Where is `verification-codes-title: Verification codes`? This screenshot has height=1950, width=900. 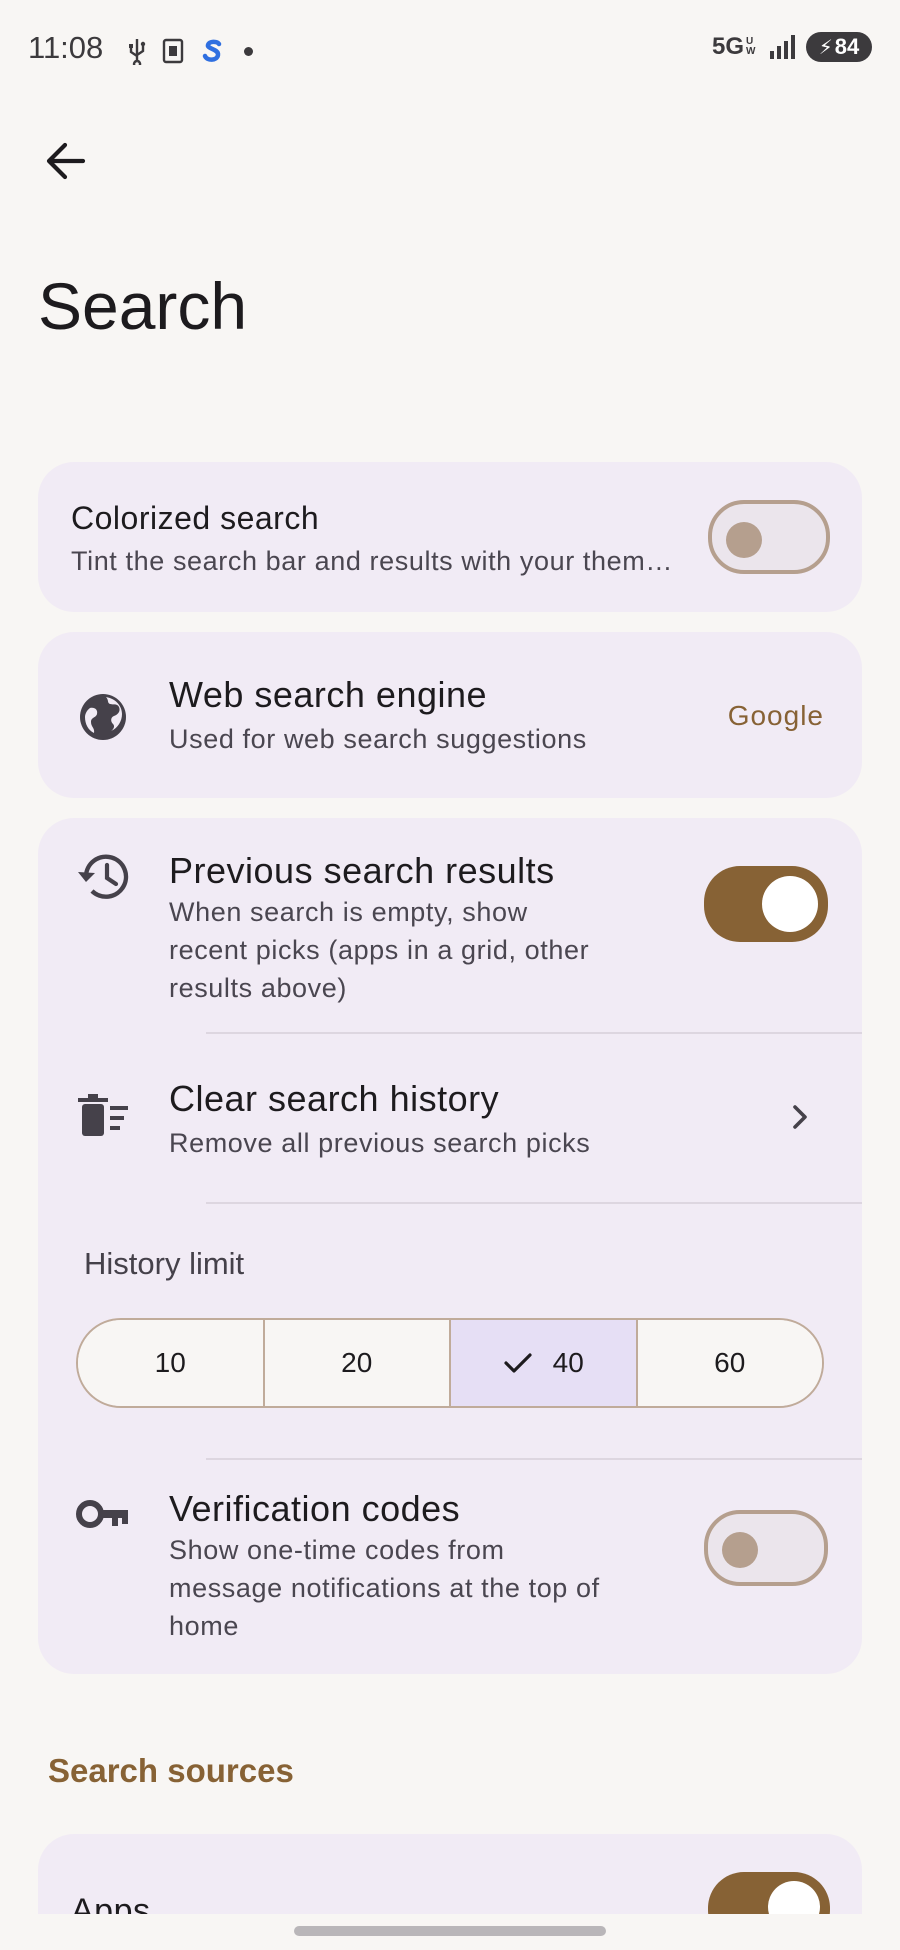 verification-codes-title: Verification codes is located at coordinates (315, 1508).